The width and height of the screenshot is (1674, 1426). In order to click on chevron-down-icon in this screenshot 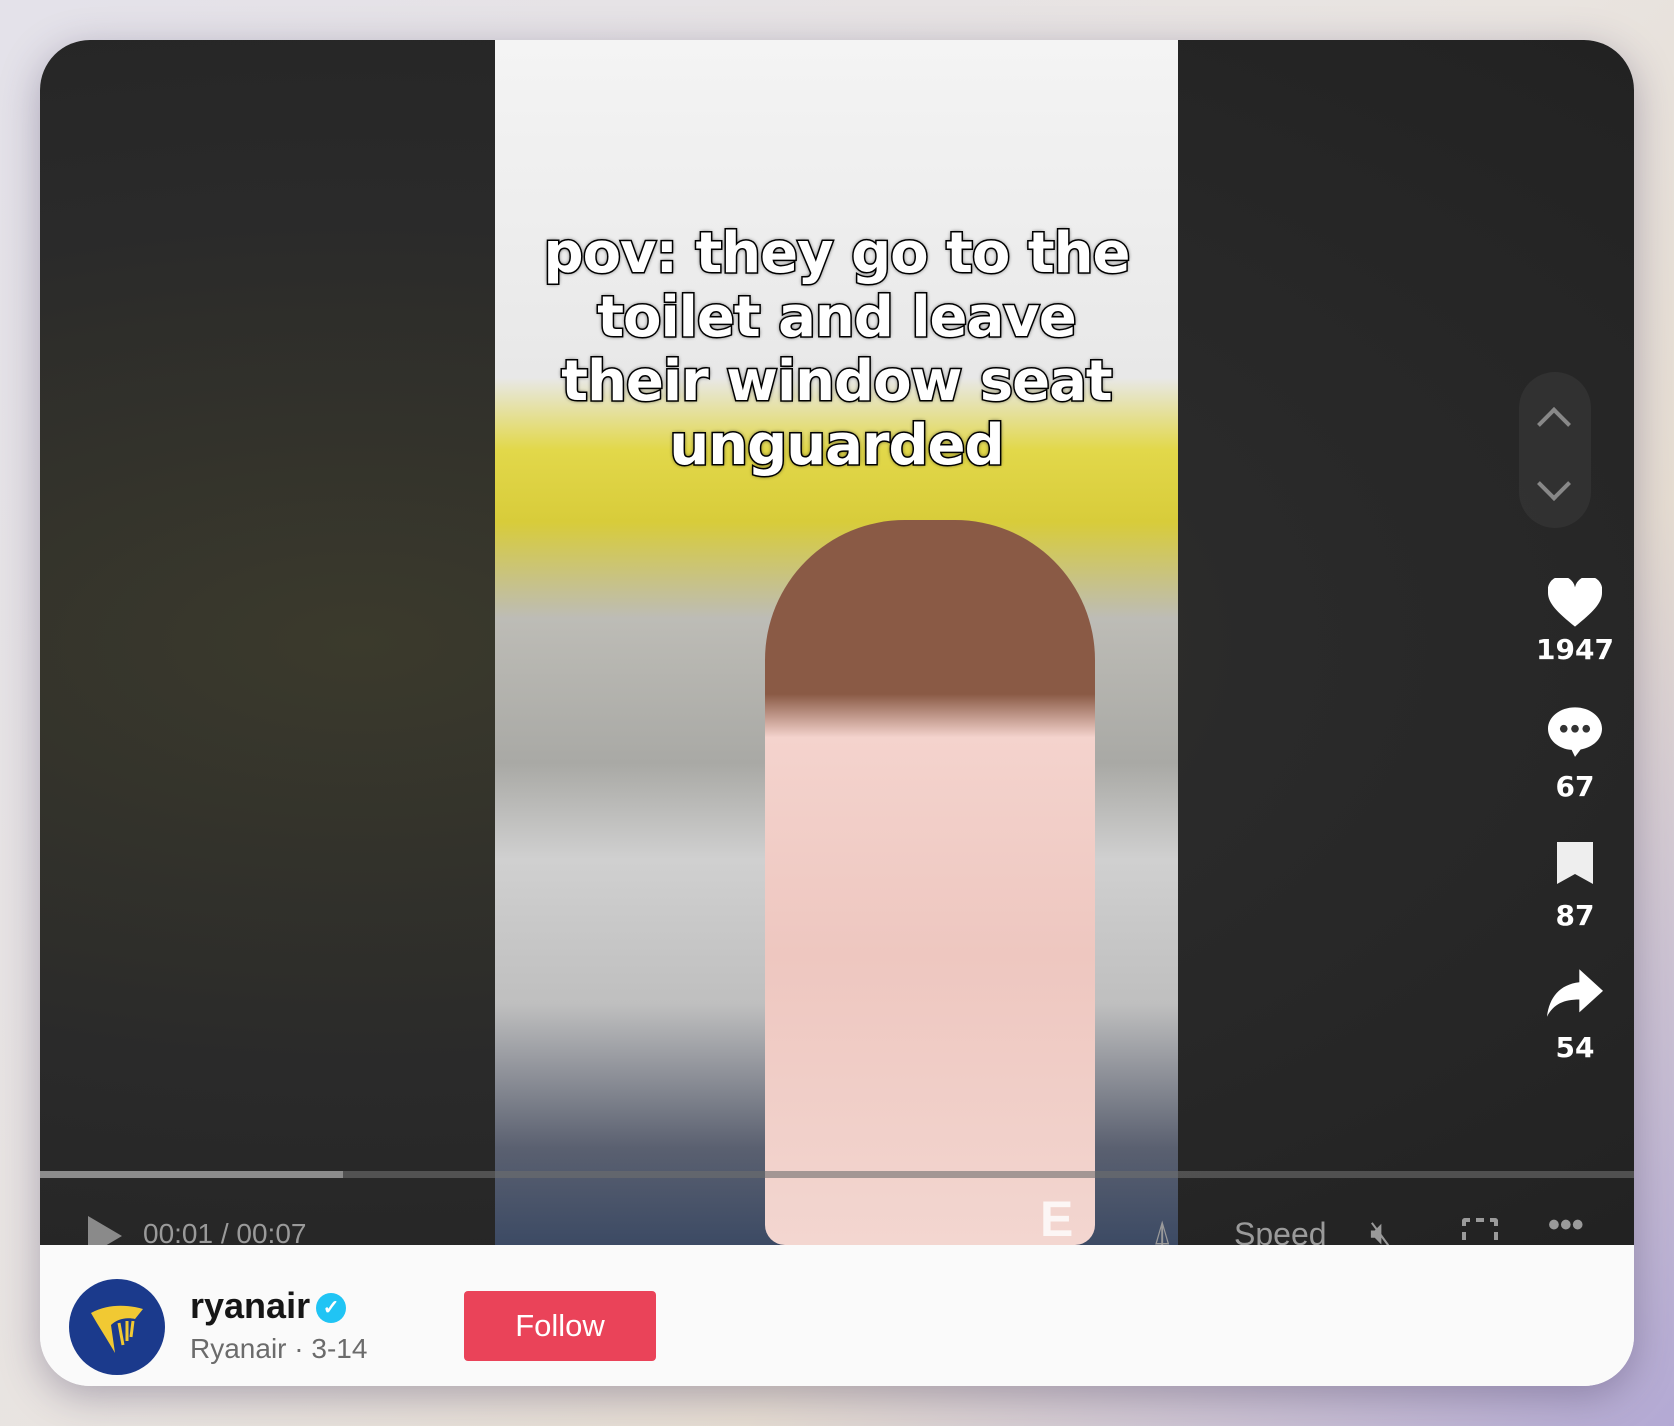, I will do `click(1554, 484)`.